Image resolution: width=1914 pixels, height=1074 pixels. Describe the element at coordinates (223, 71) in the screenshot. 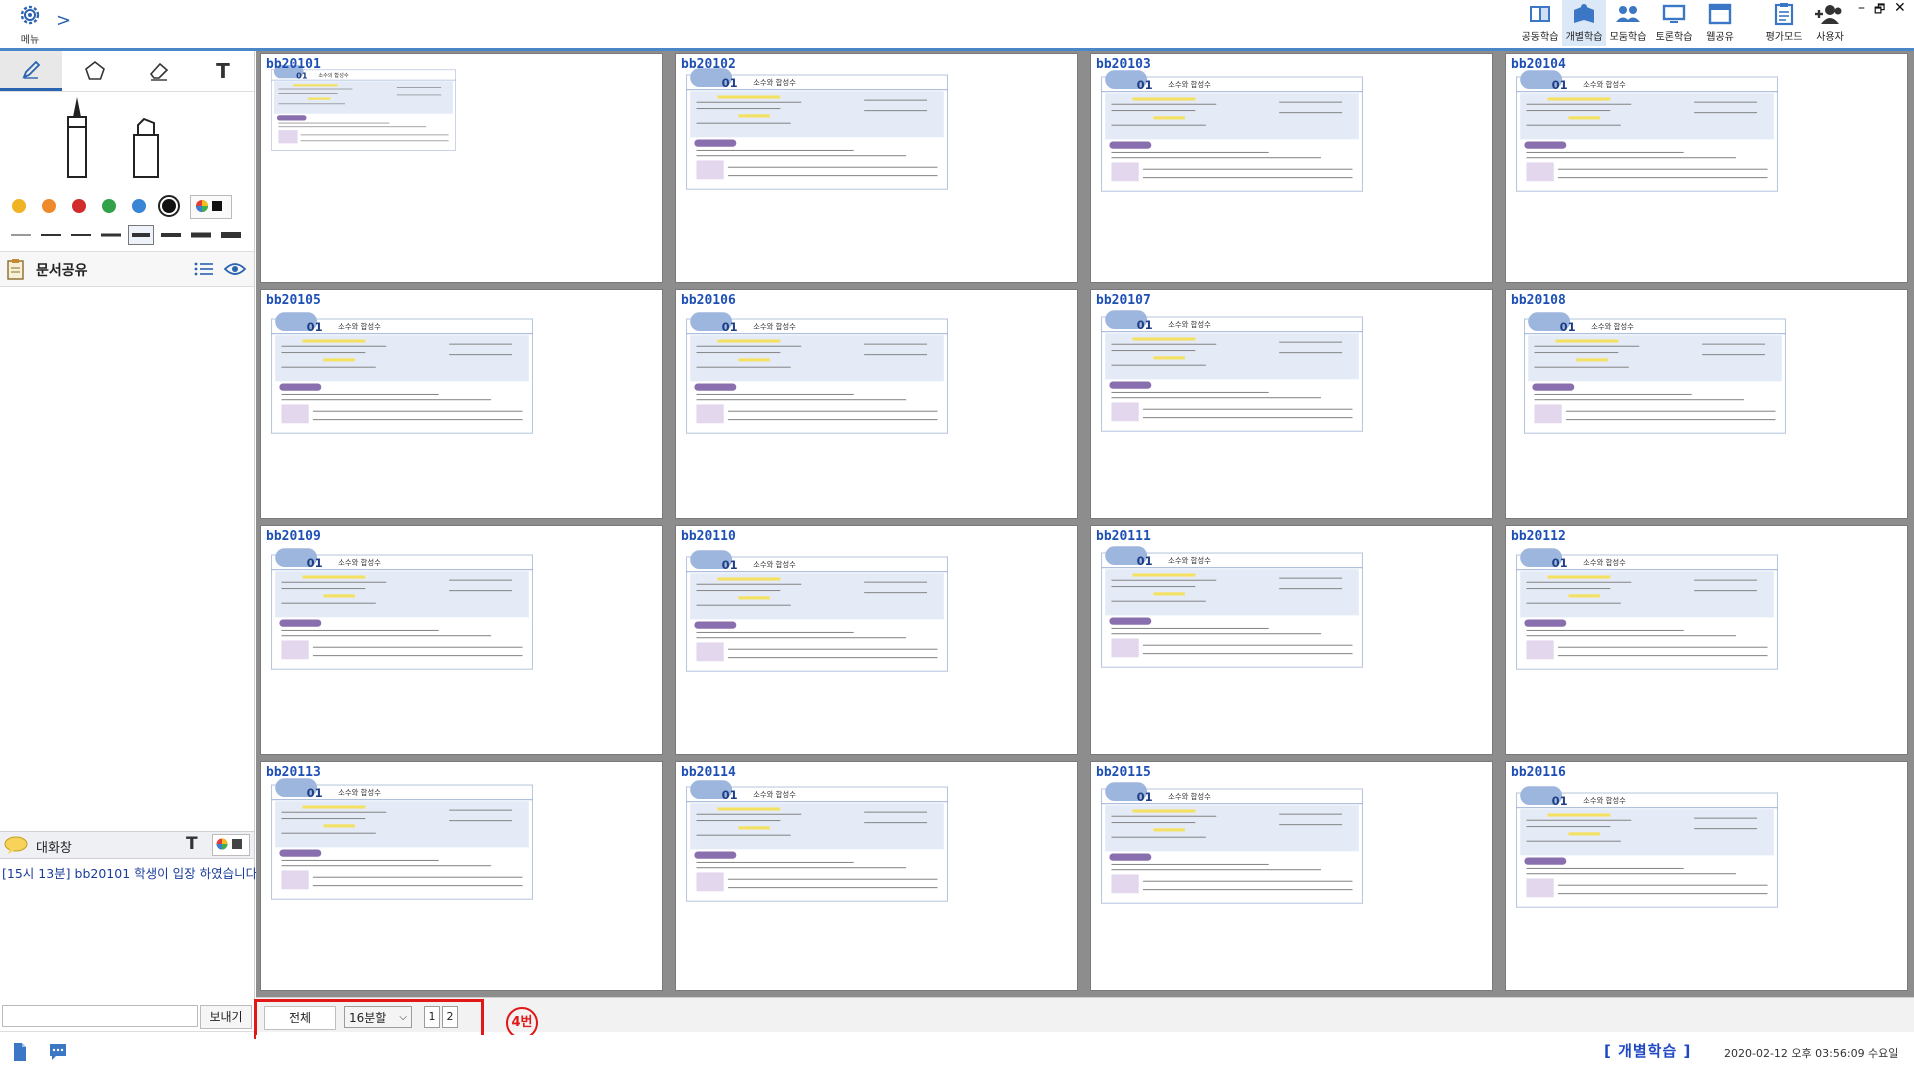

I see `text-tool: T` at that location.